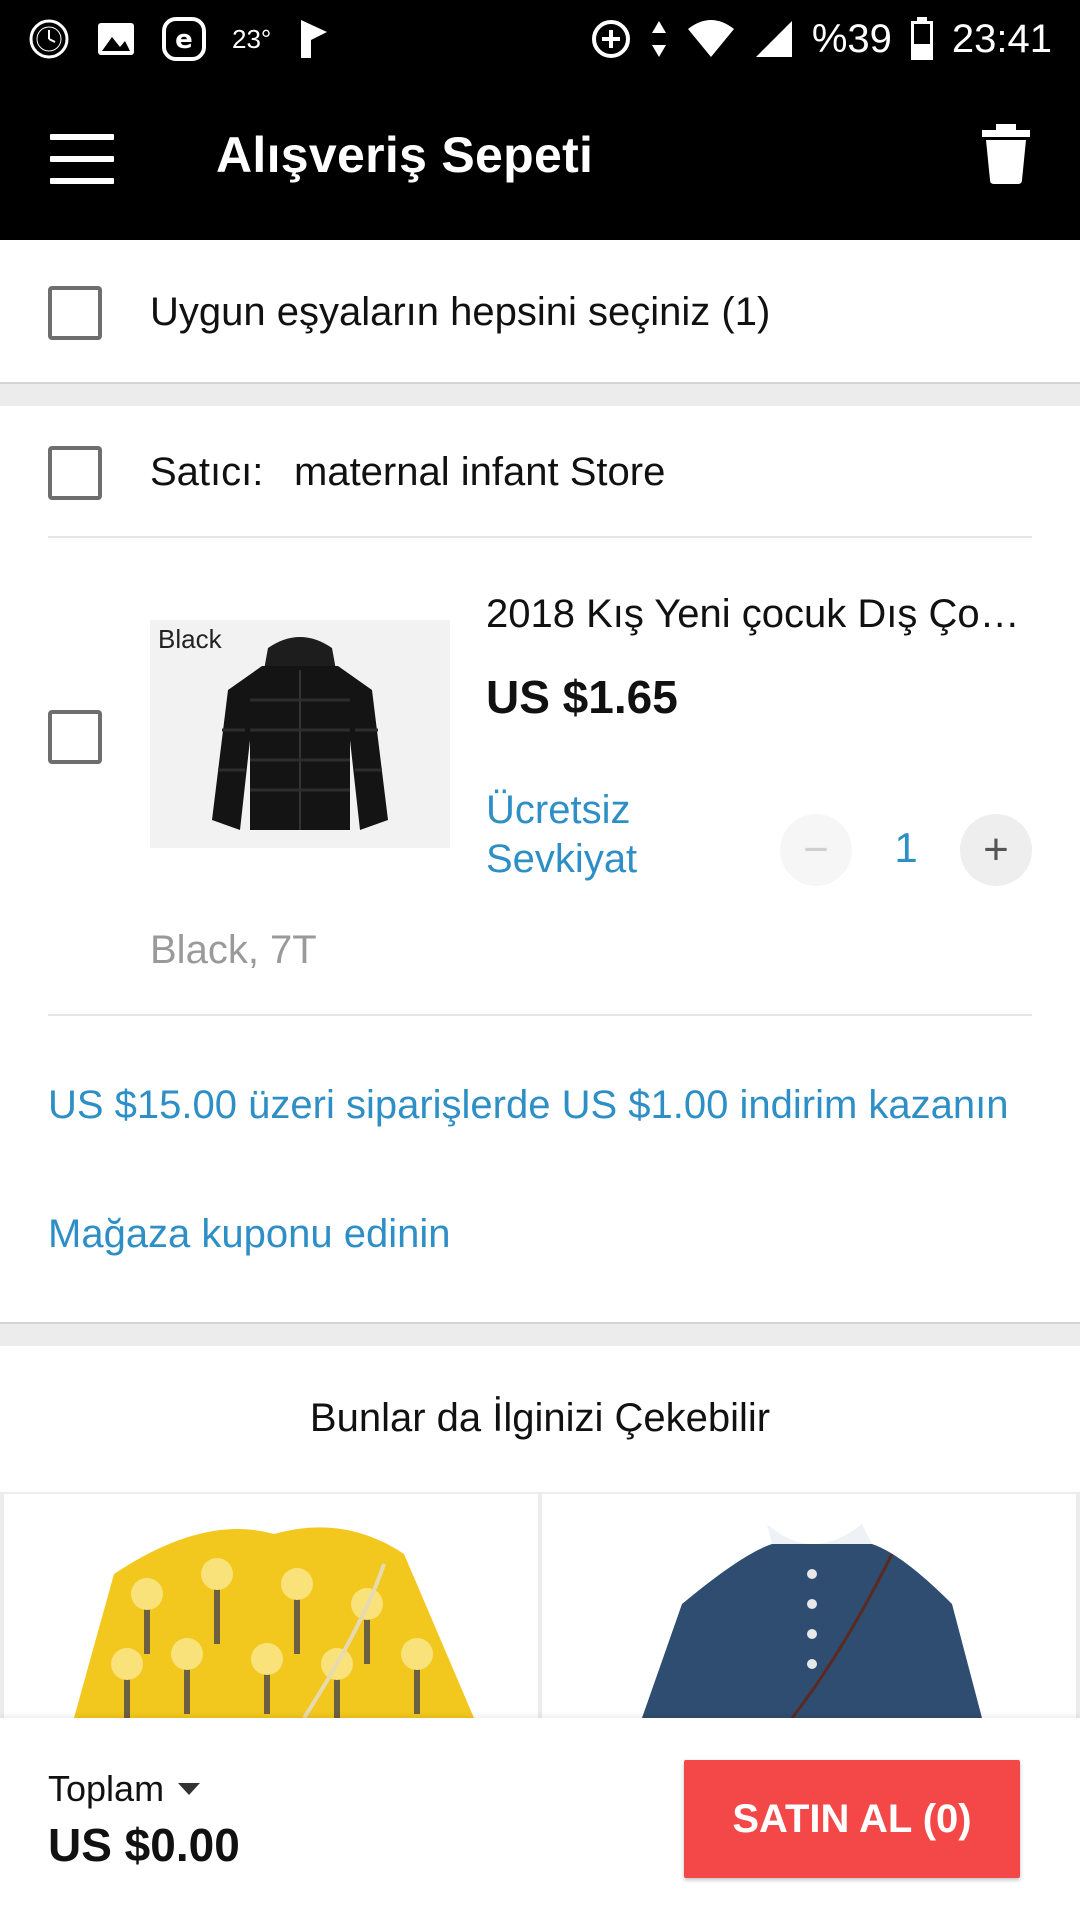 Image resolution: width=1080 pixels, height=1920 pixels. I want to click on wifi-icon, so click(711, 39).